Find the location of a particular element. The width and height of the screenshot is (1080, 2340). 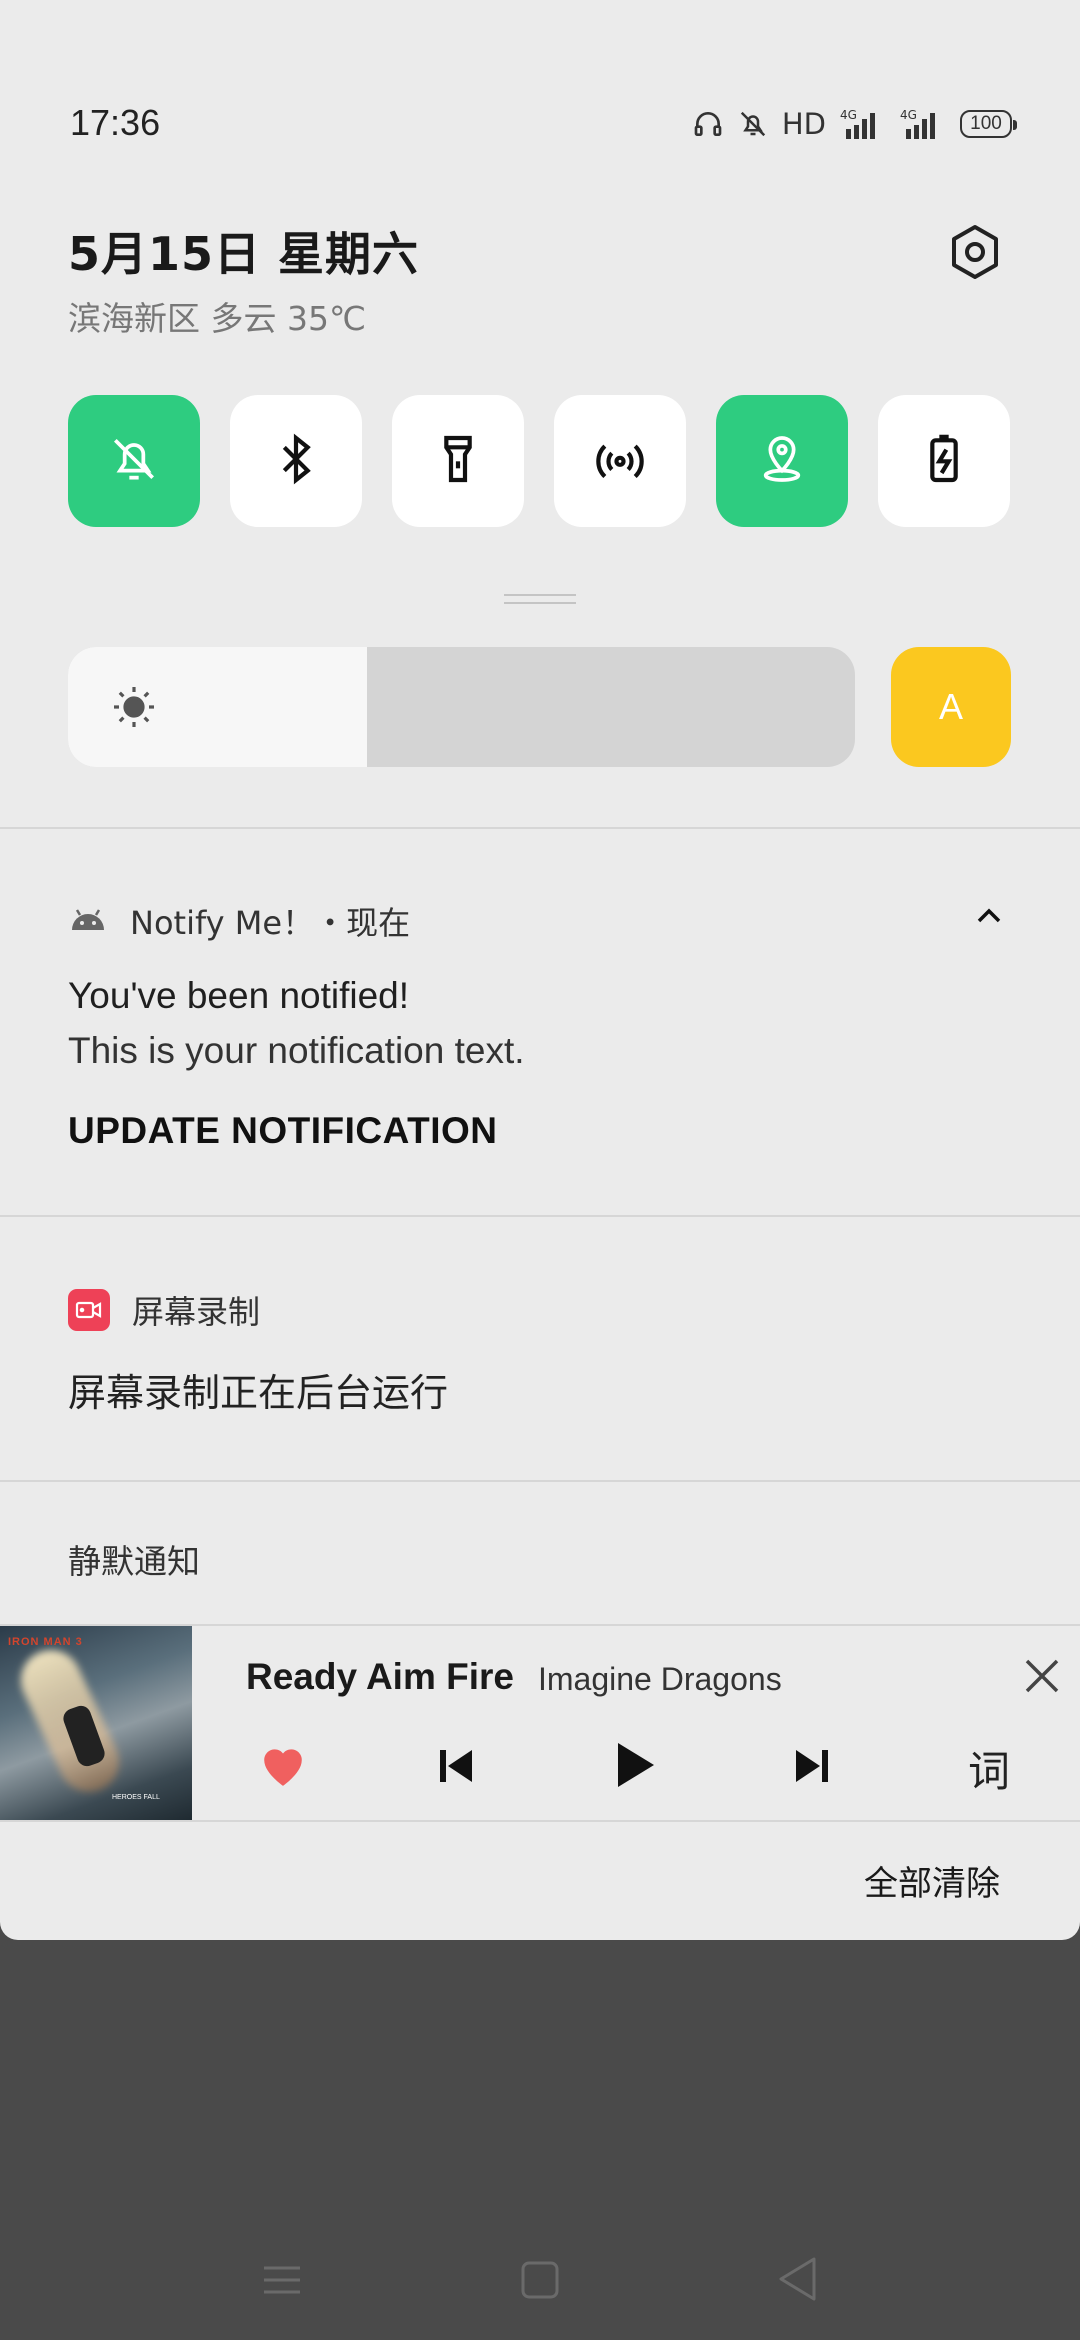

song-title: Ready Aim Fire is located at coordinates (380, 1676).